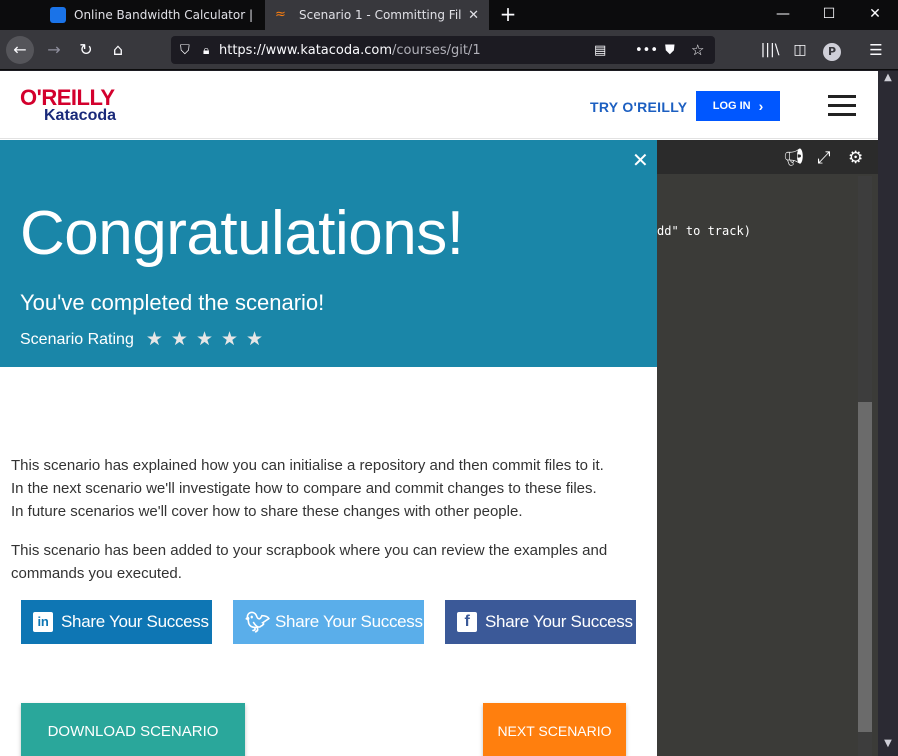 This screenshot has height=756, width=898. What do you see at coordinates (865, 567) in the screenshot?
I see `terminal-scrollbar-thumb` at bounding box center [865, 567].